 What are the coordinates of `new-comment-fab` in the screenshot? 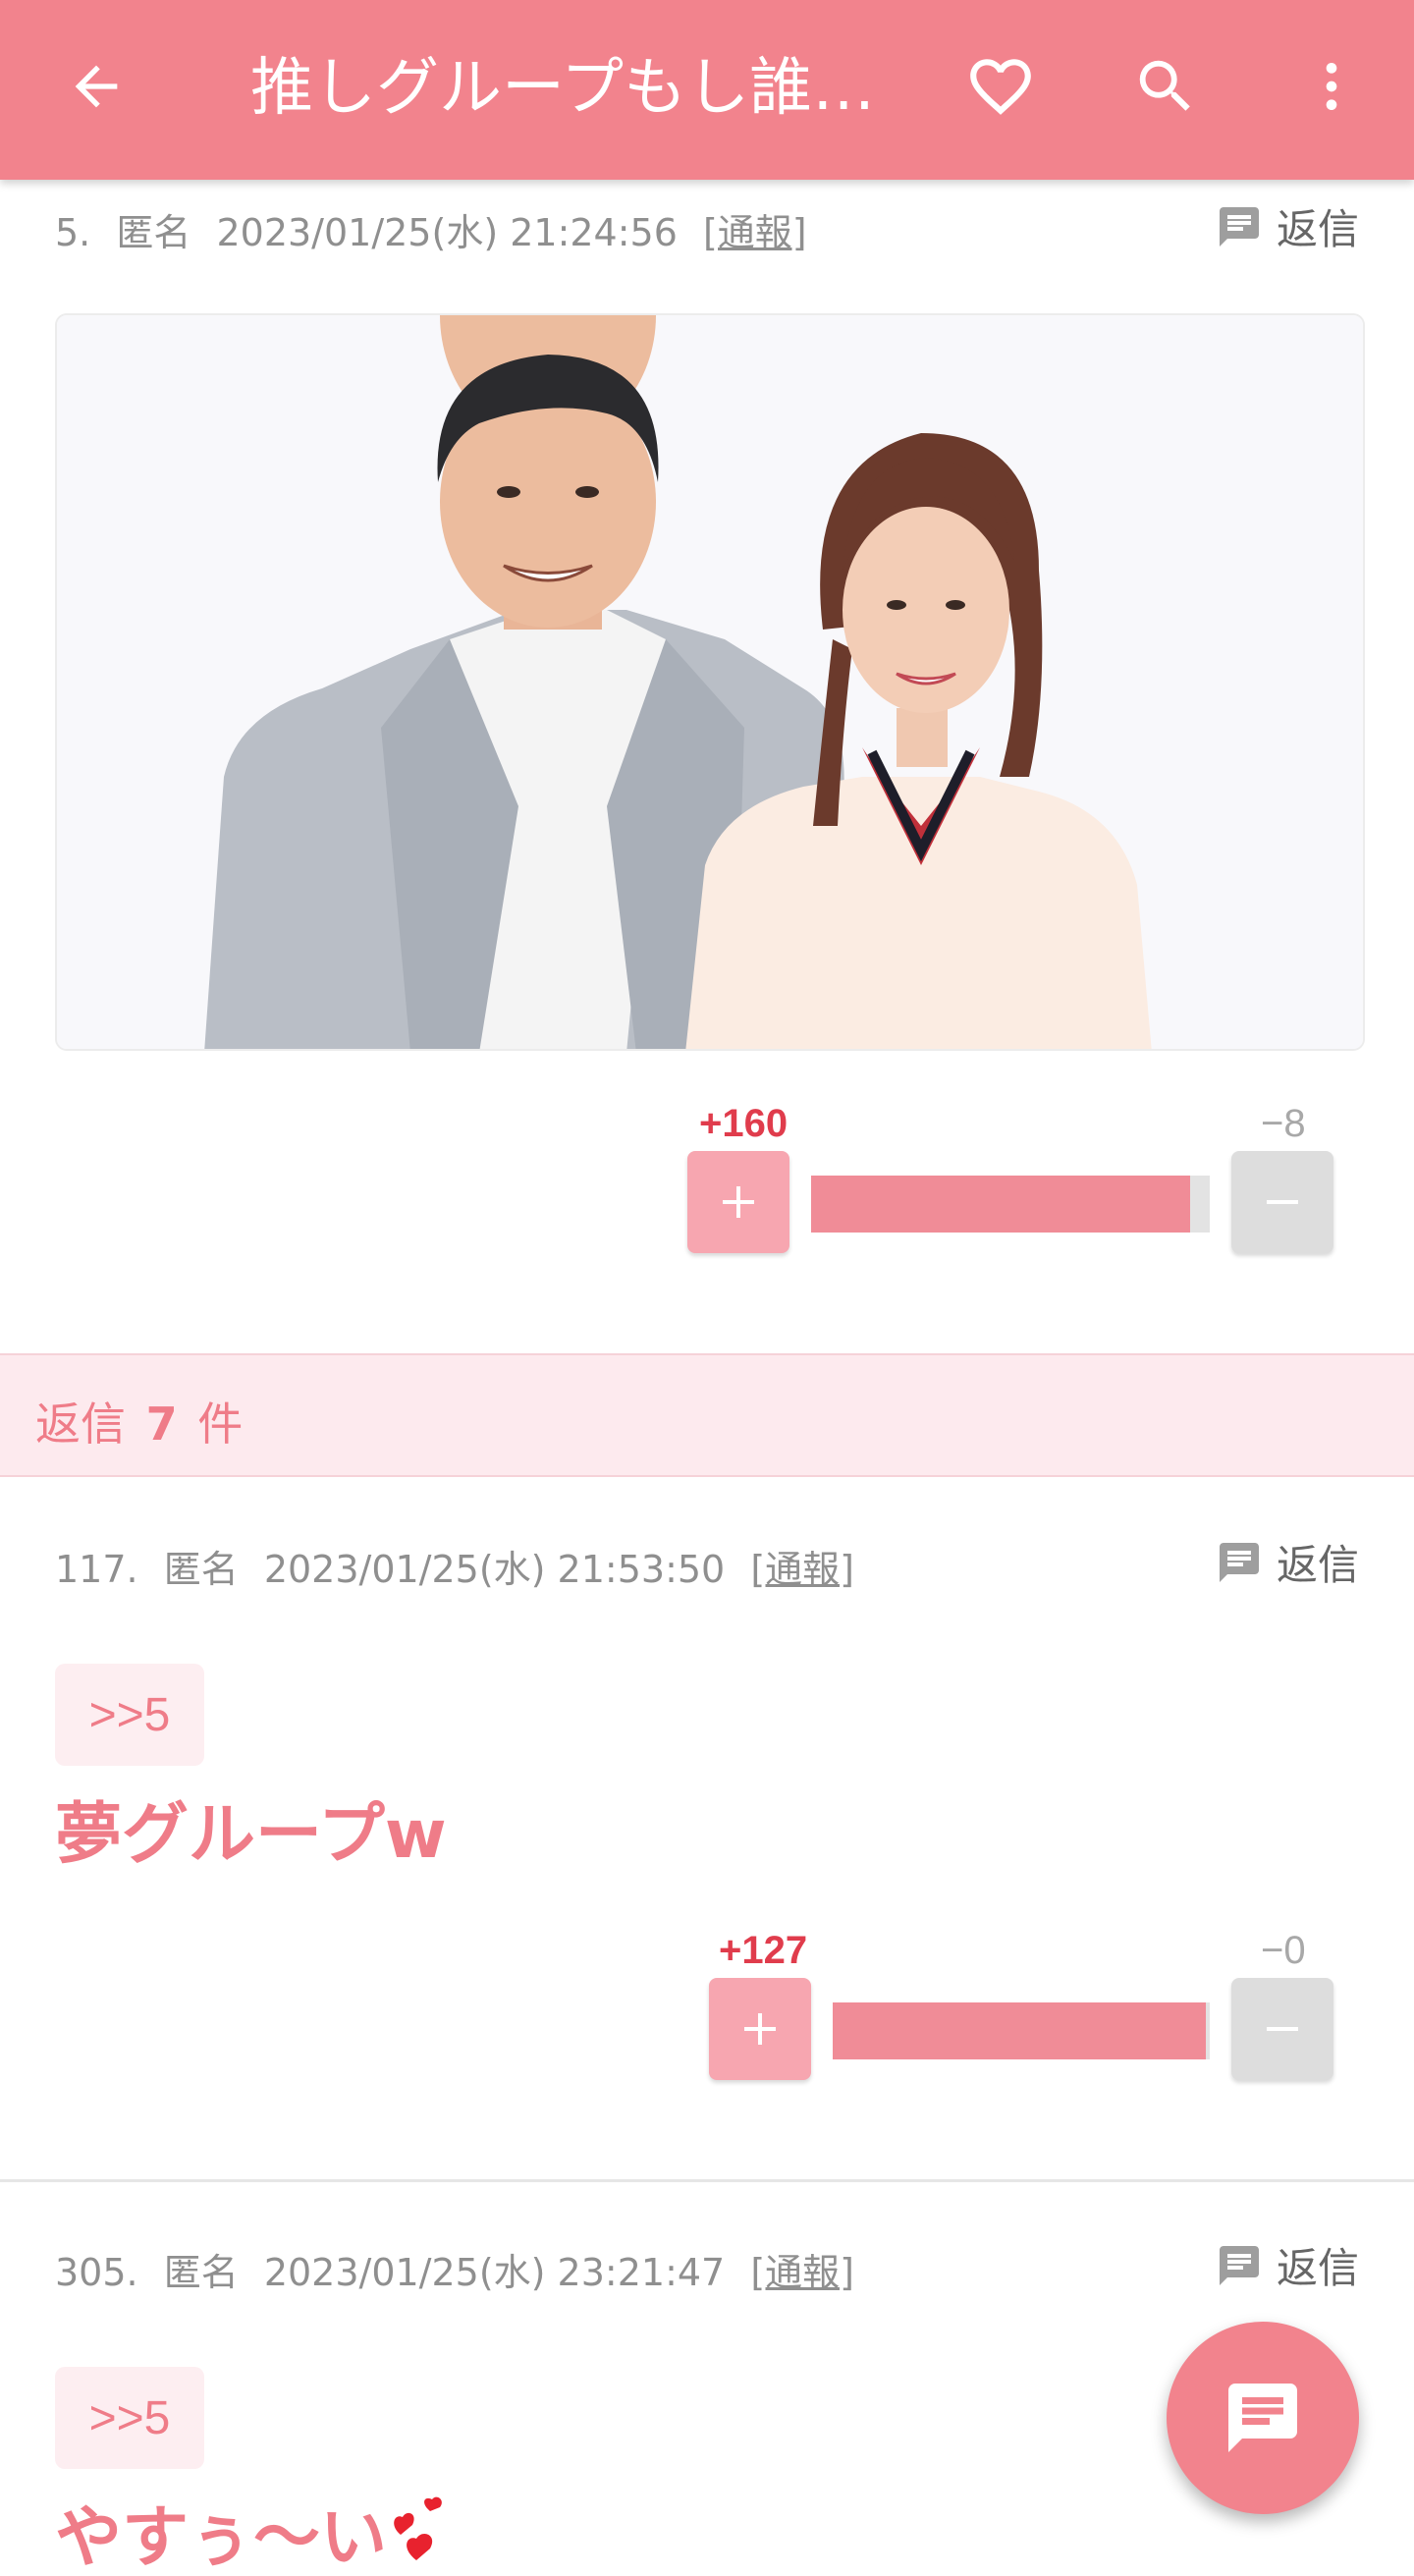 It's located at (1263, 2418).